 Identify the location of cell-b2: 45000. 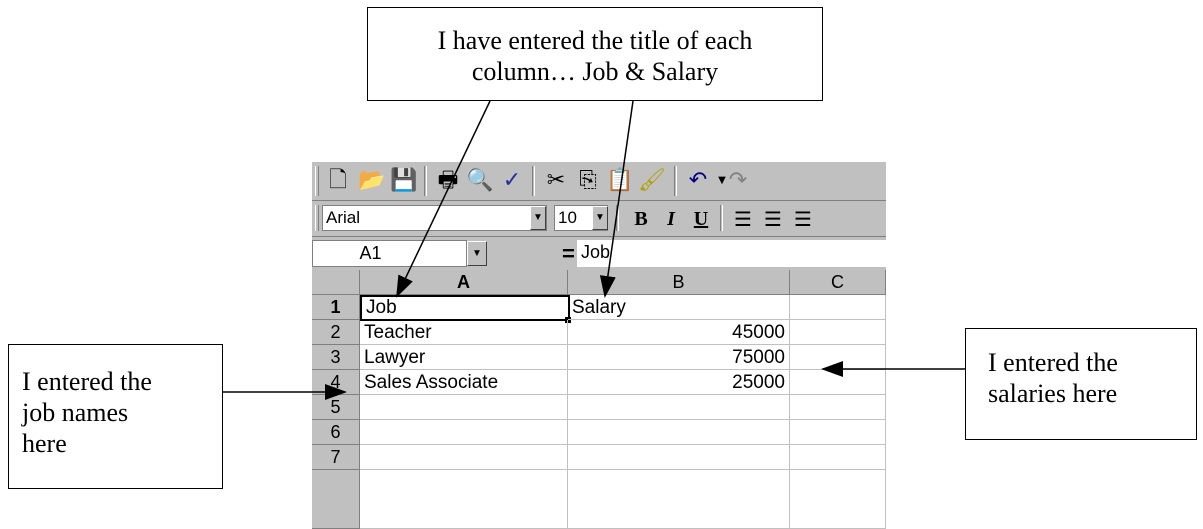
(679, 332).